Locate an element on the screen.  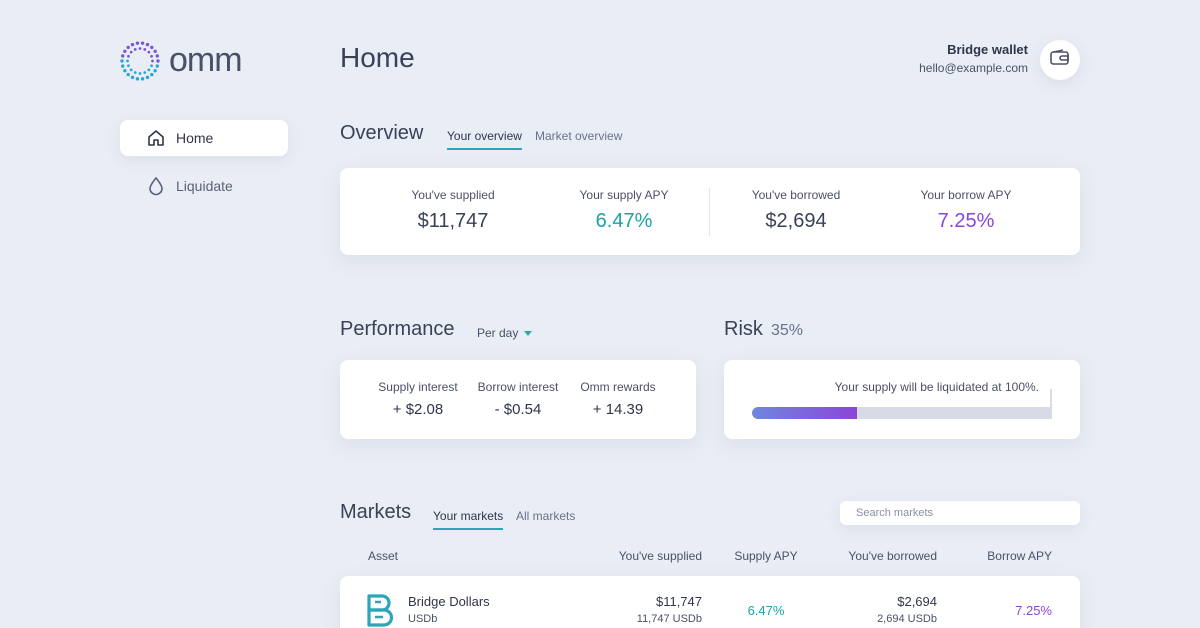
perf-supply-interest: Supply interest + $2.08 is located at coordinates (418, 399).